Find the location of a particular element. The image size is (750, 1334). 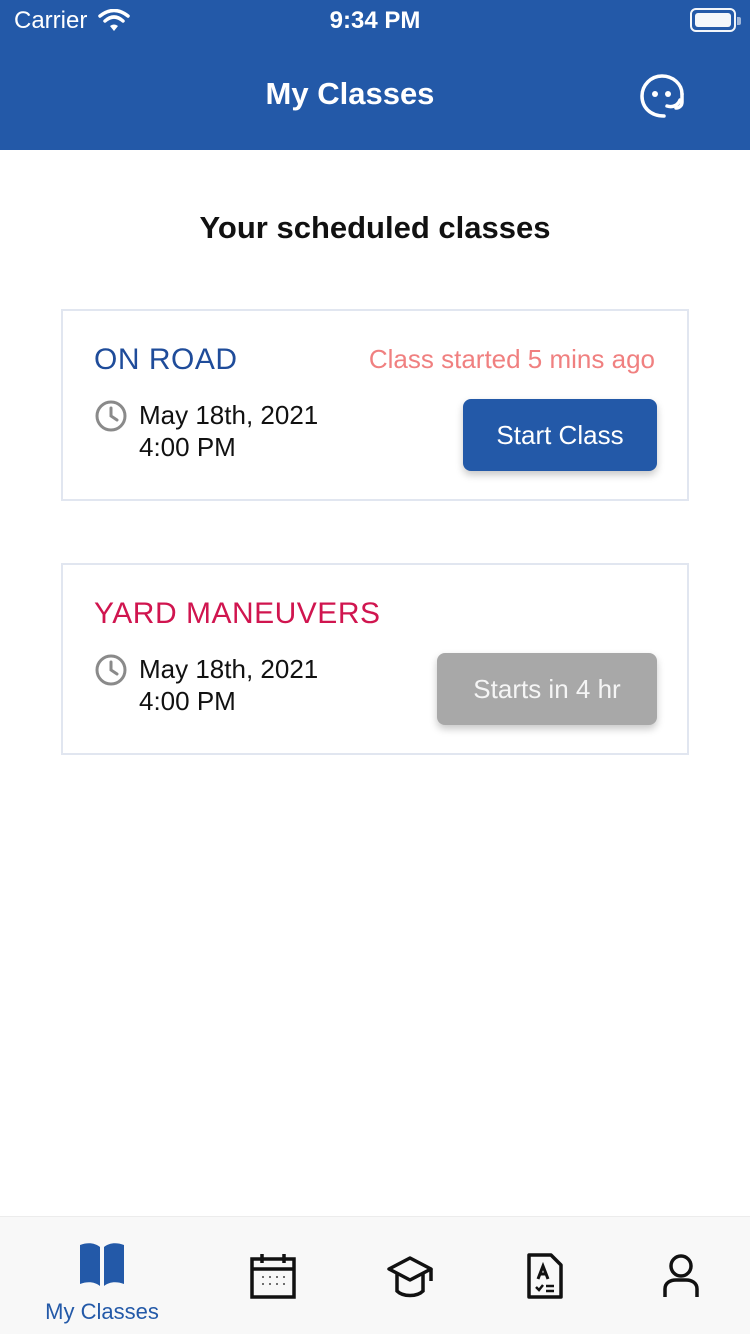

battery-icon is located at coordinates (715, 20).